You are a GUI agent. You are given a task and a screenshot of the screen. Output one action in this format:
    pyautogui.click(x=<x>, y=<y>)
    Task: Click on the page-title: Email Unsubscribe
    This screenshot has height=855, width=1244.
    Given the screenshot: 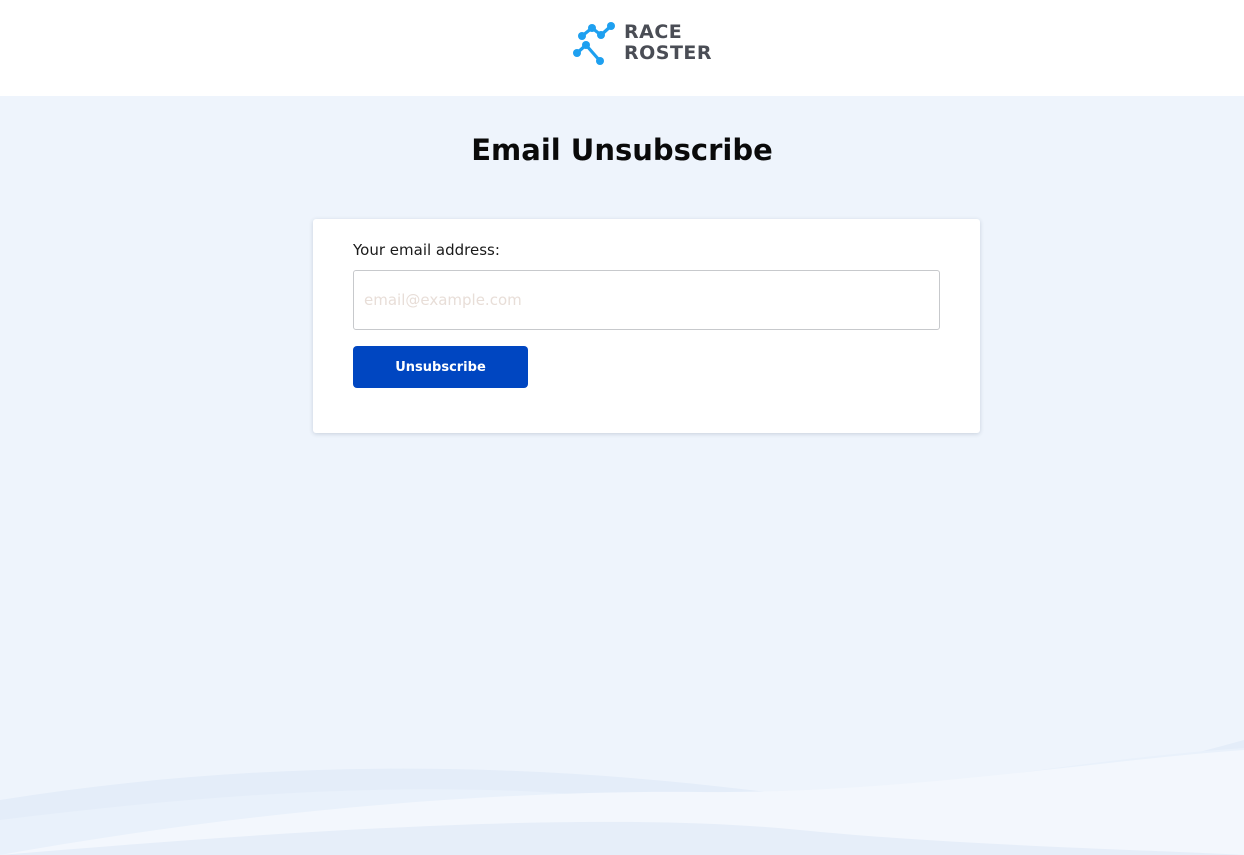 What is the action you would take?
    pyautogui.click(x=622, y=150)
    